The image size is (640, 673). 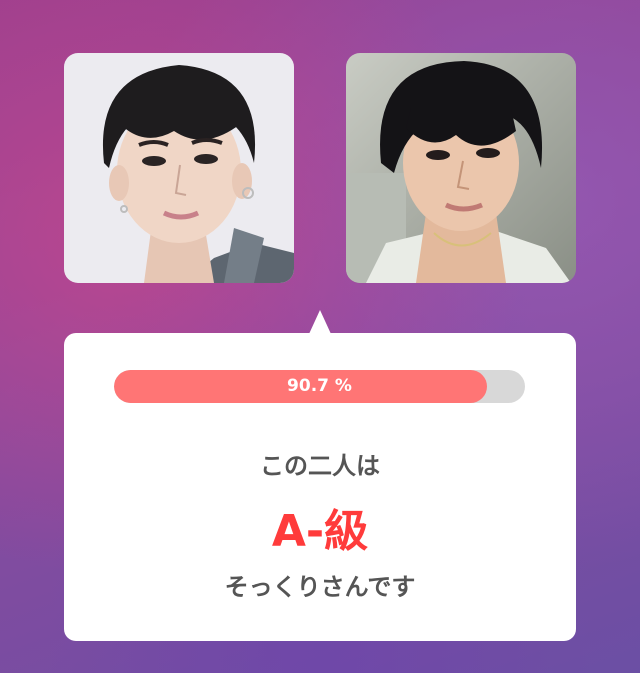 I want to click on card-pointer, so click(x=320, y=322).